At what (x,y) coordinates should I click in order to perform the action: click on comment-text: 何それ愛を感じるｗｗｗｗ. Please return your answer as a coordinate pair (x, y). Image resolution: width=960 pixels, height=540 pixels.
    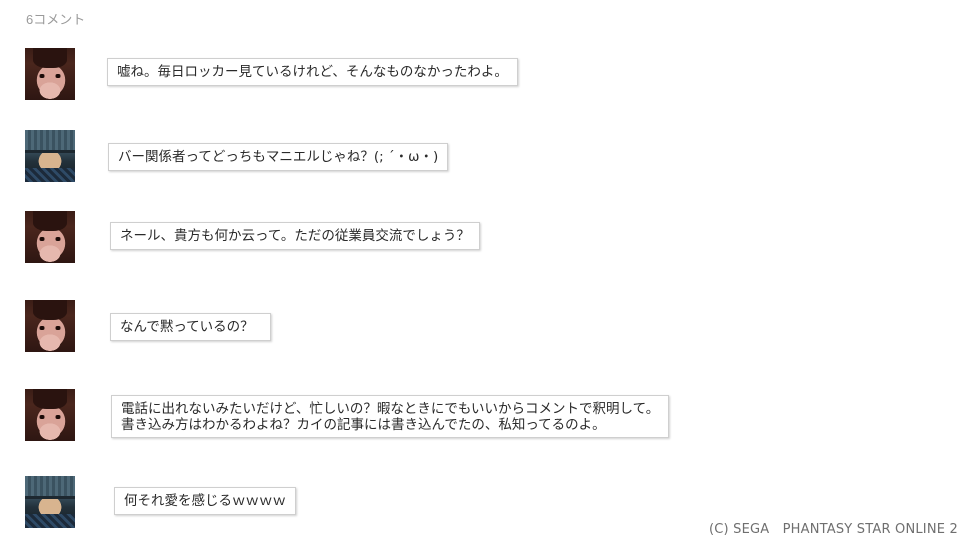
    Looking at the image, I should click on (205, 501).